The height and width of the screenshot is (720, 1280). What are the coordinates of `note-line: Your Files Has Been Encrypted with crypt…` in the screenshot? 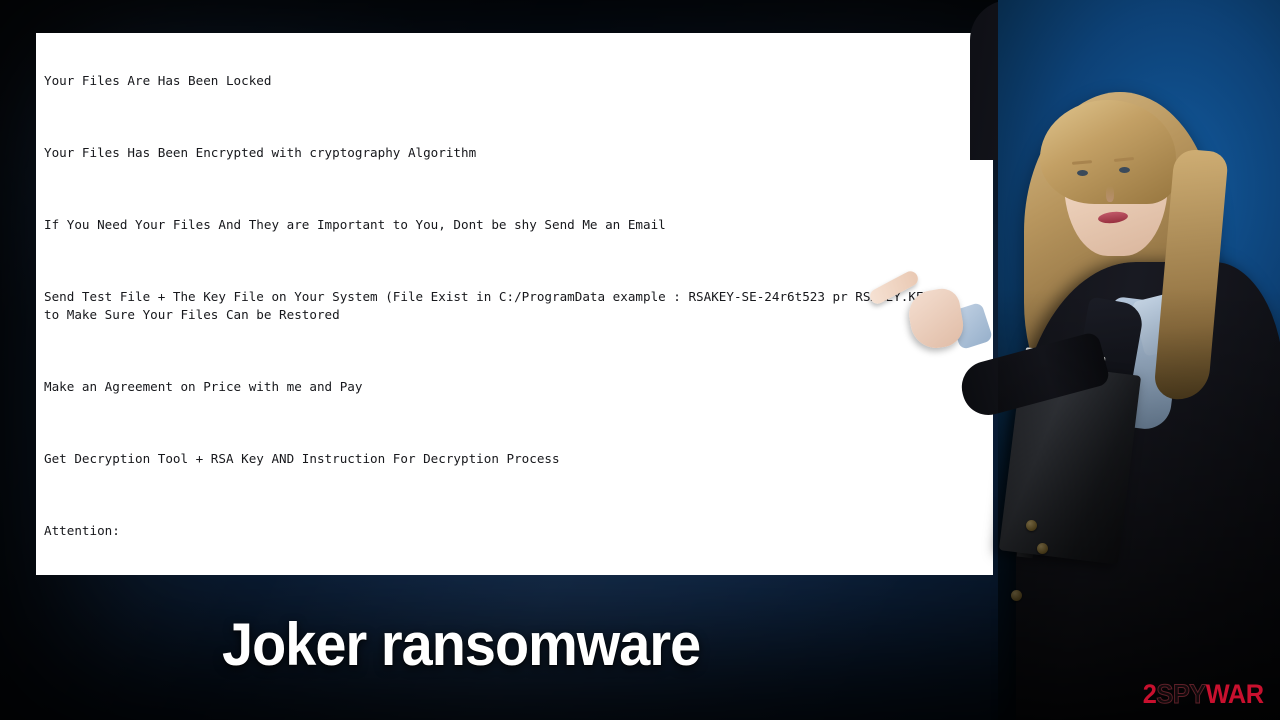 It's located at (260, 152).